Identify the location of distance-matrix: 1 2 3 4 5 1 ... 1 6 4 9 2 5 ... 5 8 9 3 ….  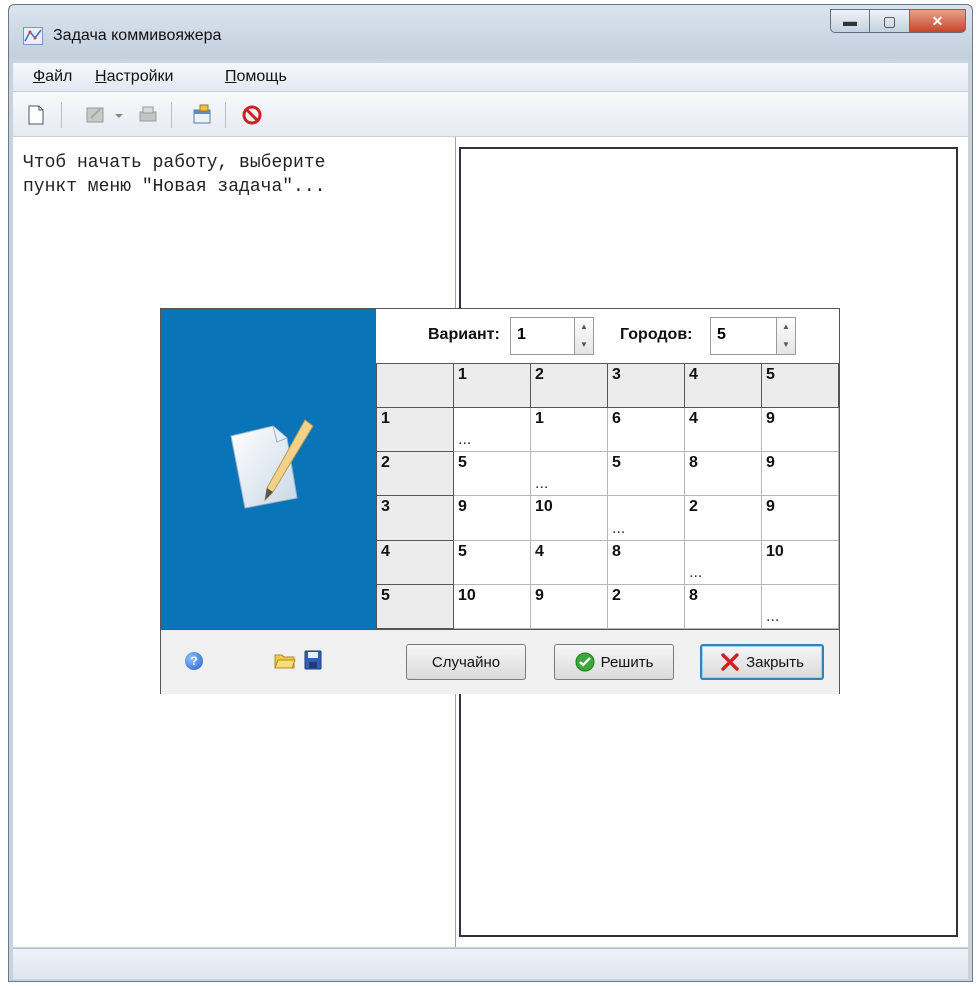
(607, 496).